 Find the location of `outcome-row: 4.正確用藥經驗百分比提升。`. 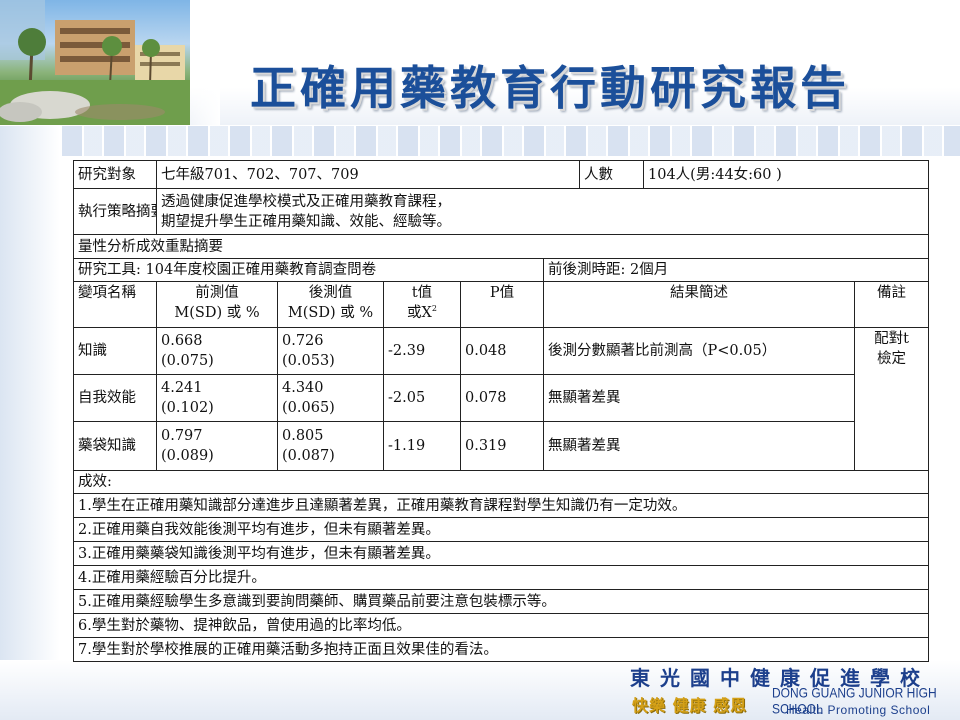

outcome-row: 4.正確用藥經驗百分比提升。 is located at coordinates (501, 577).